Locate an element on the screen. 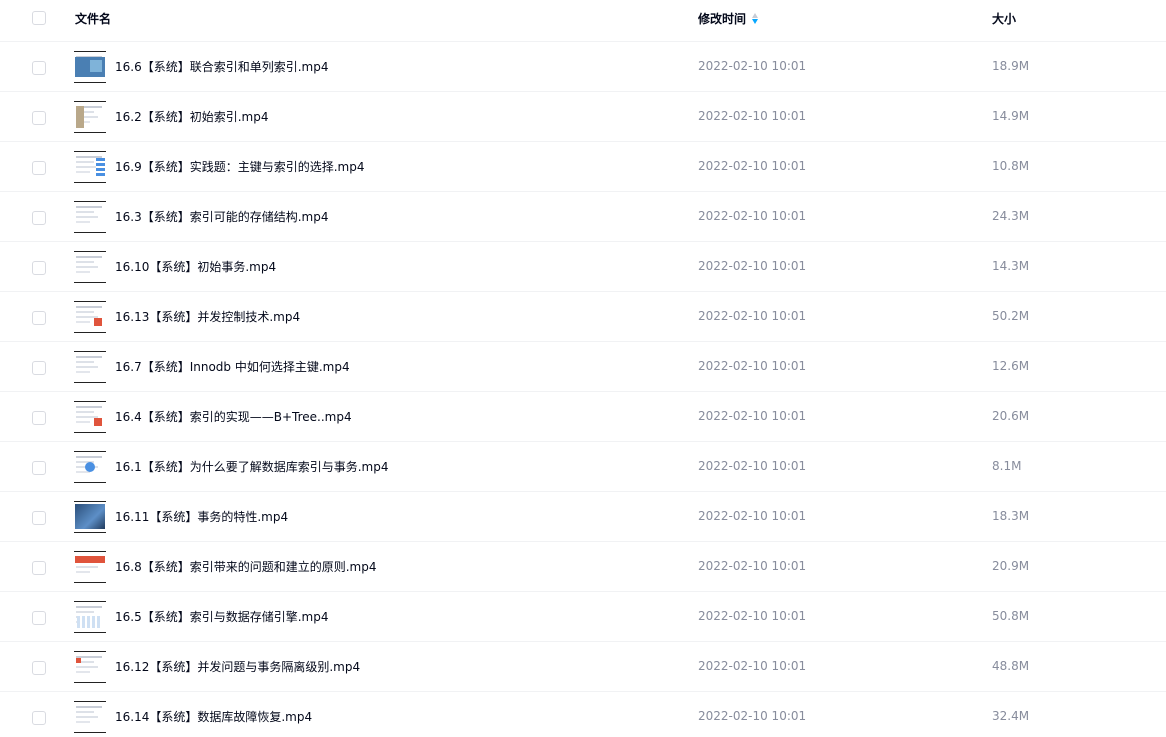 The height and width of the screenshot is (737, 1166). file-name: 16.6【系统】联合索引和单列索引.mp4 is located at coordinates (221, 66).